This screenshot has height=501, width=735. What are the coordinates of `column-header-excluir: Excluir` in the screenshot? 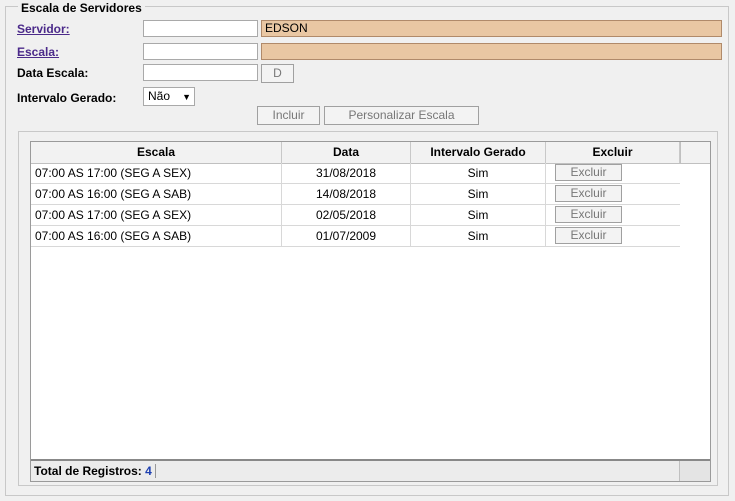 It's located at (613, 152).